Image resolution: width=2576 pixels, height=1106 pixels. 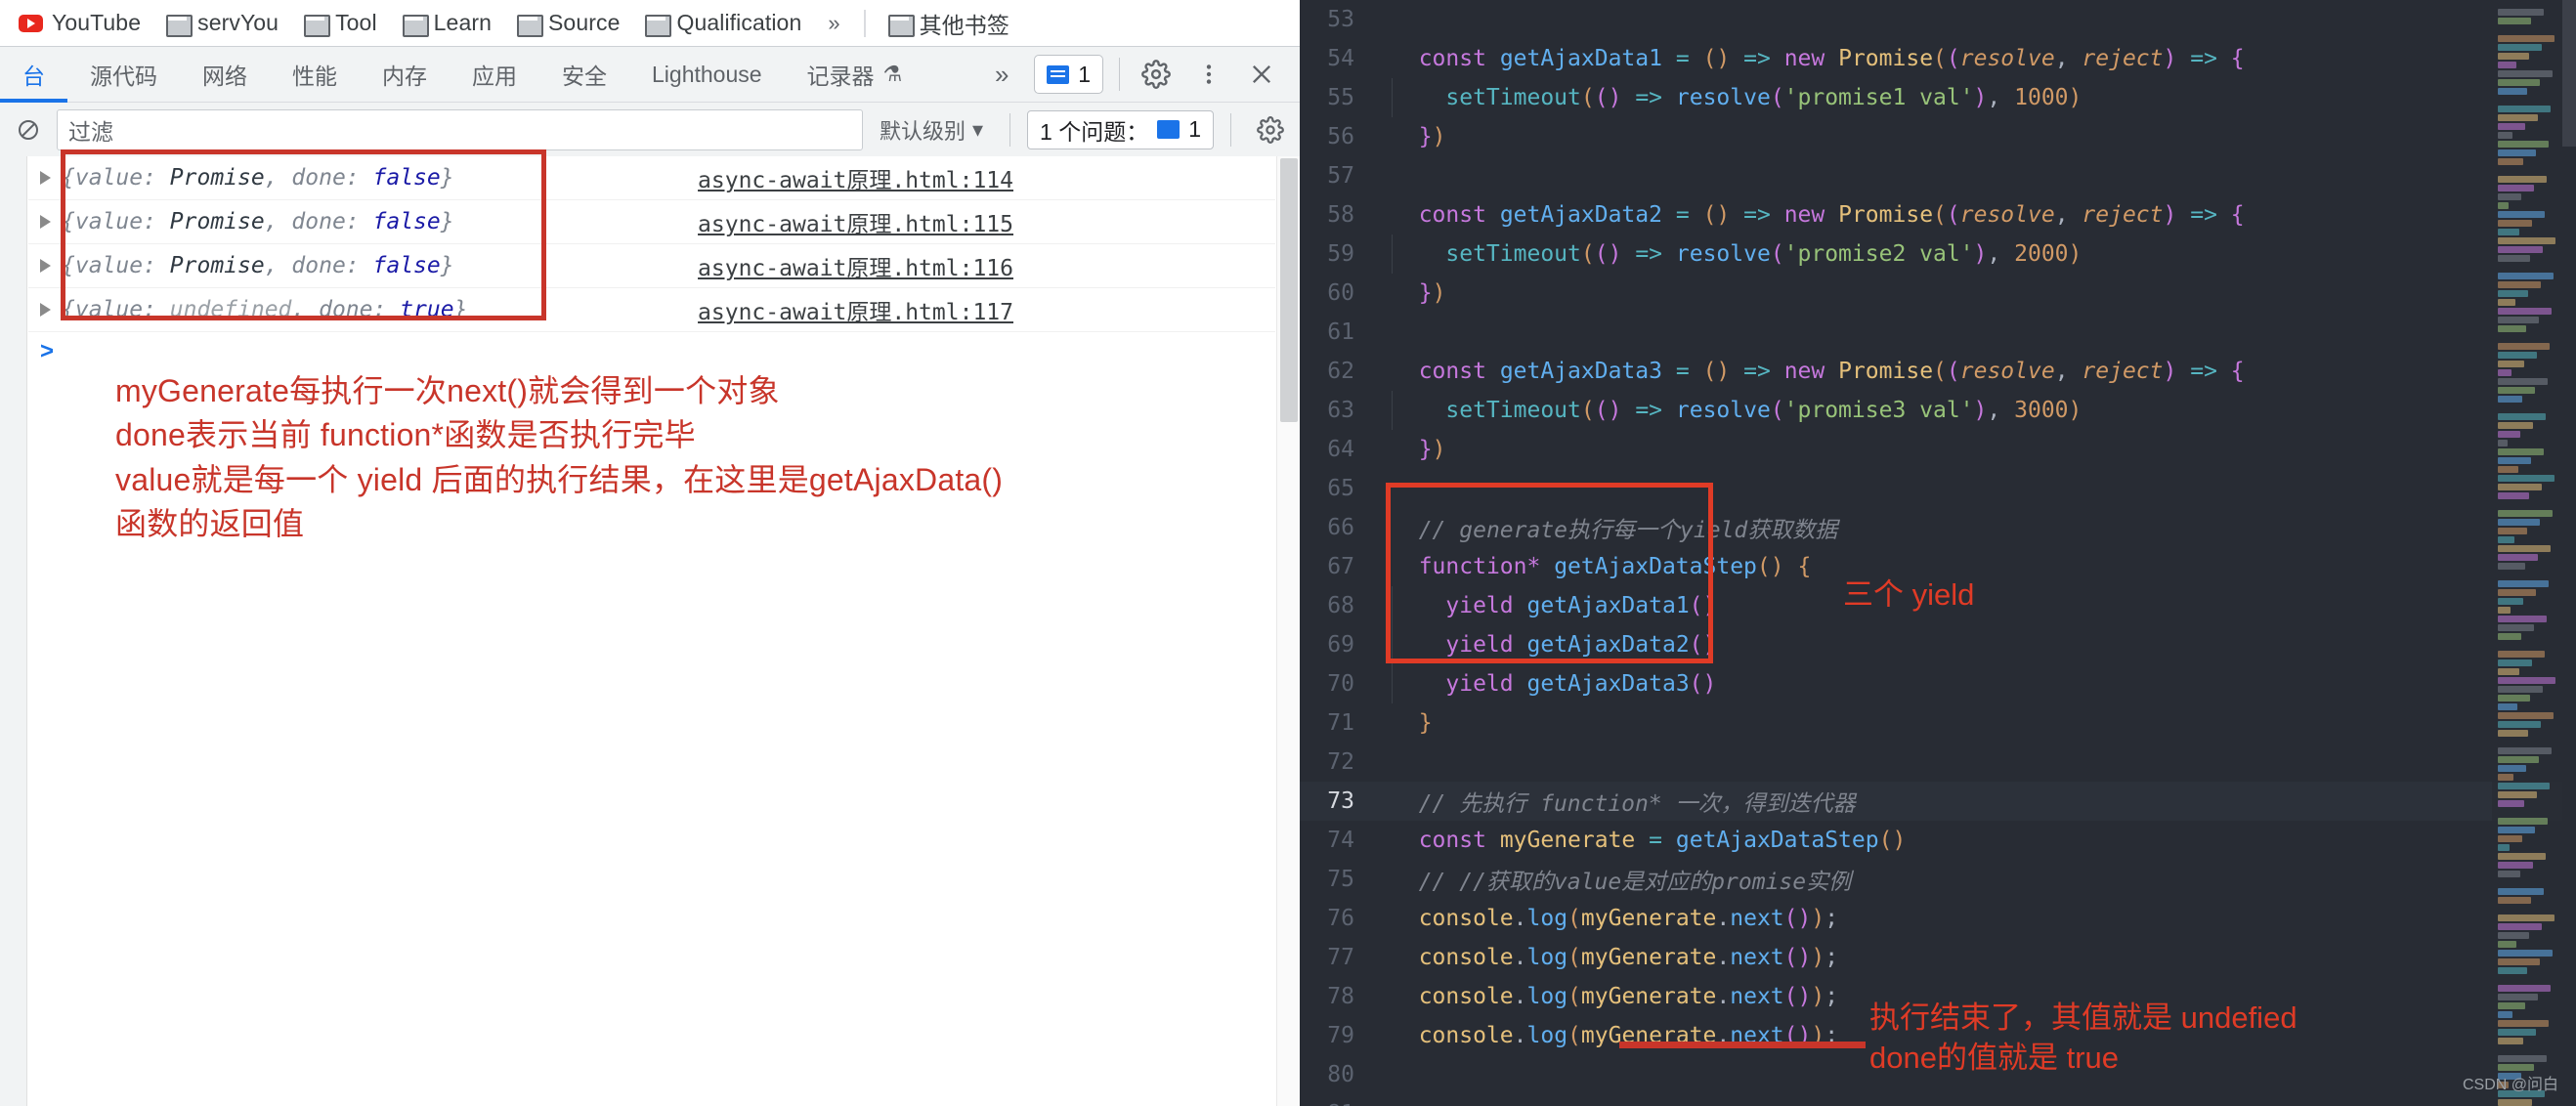 What do you see at coordinates (1341, 371) in the screenshot?
I see `line-number: 62` at bounding box center [1341, 371].